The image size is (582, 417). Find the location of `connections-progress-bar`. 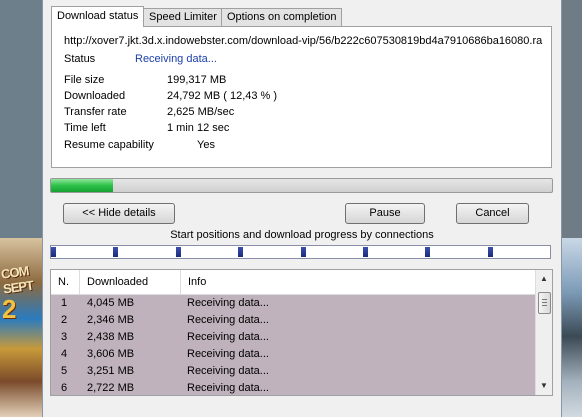

connections-progress-bar is located at coordinates (300, 252).